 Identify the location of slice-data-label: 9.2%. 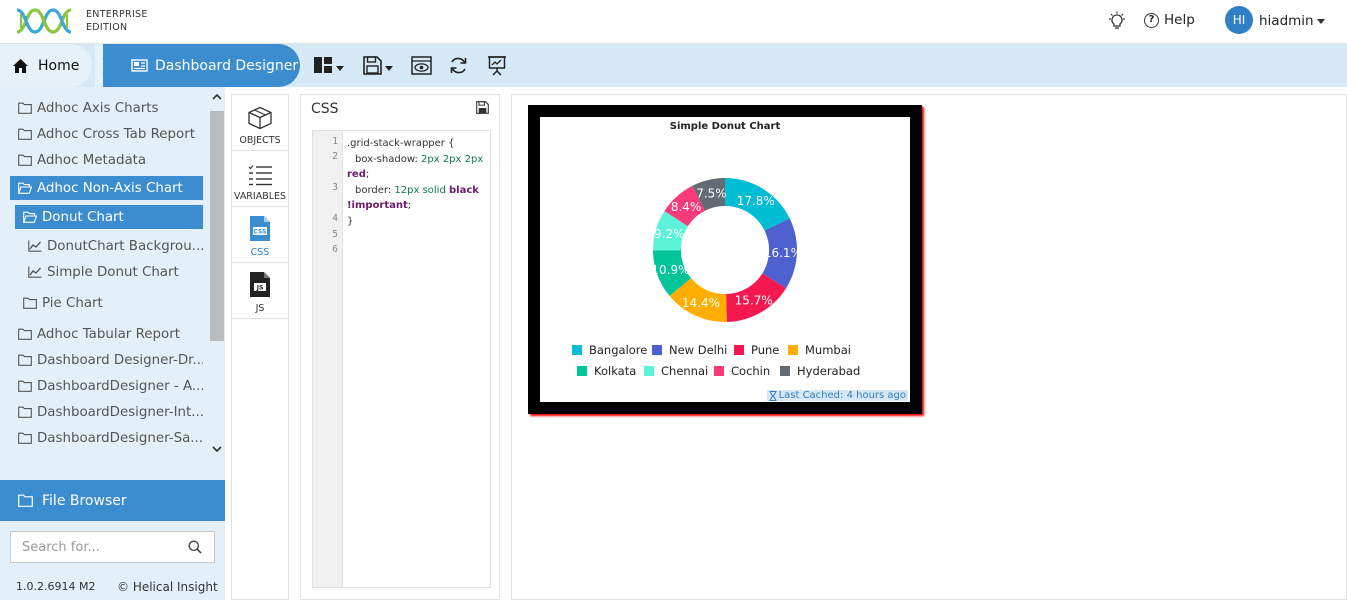
(669, 234).